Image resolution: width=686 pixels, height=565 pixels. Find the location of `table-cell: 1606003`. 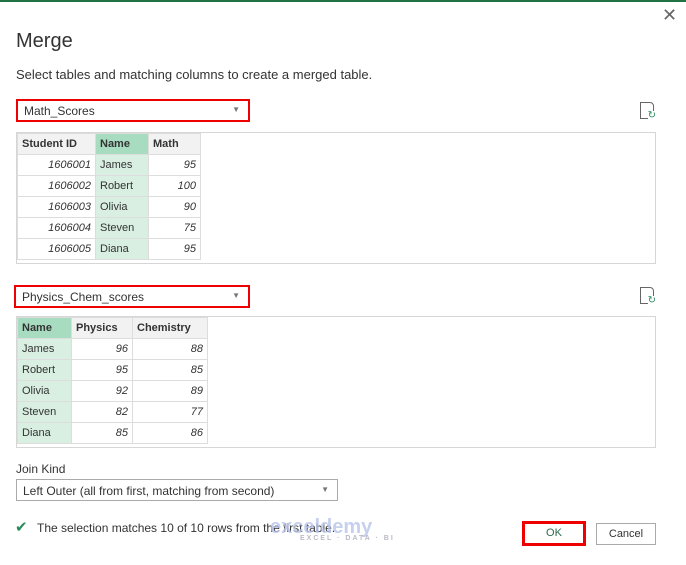

table-cell: 1606003 is located at coordinates (56, 207).